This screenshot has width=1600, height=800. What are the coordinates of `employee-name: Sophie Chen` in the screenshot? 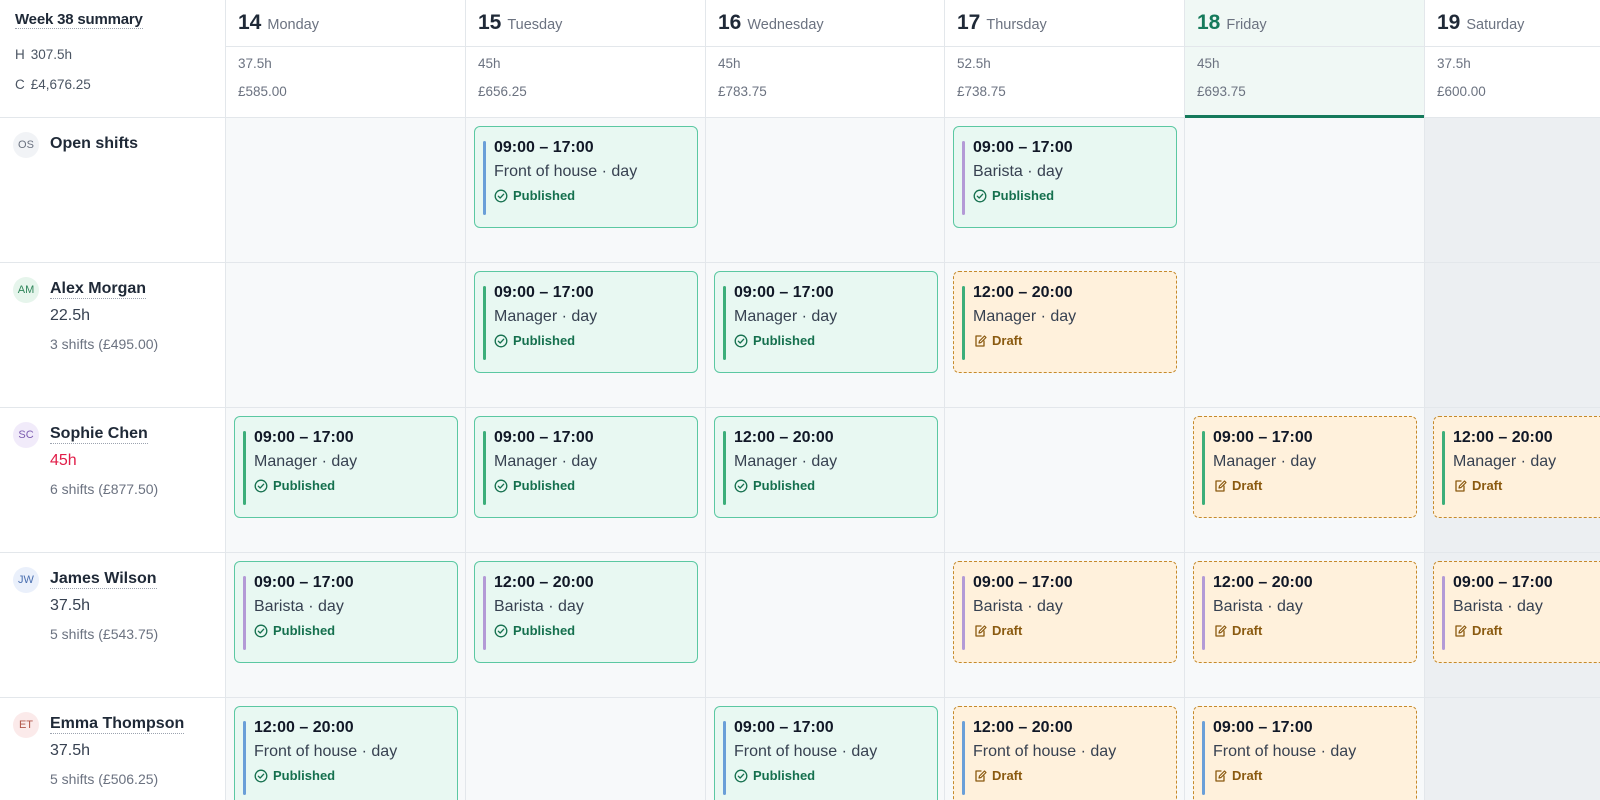 It's located at (99, 434).